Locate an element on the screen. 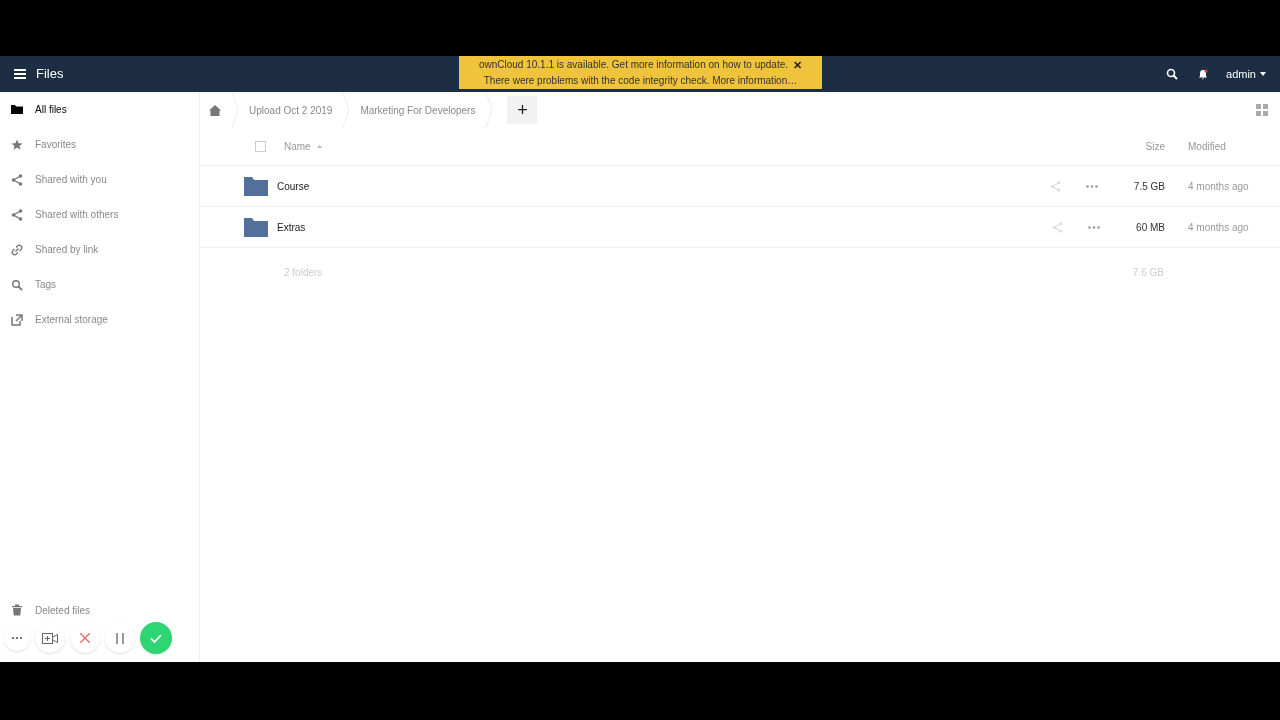 Image resolution: width=1280 pixels, height=720 pixels. close-button: ✕ is located at coordinates (798, 65).